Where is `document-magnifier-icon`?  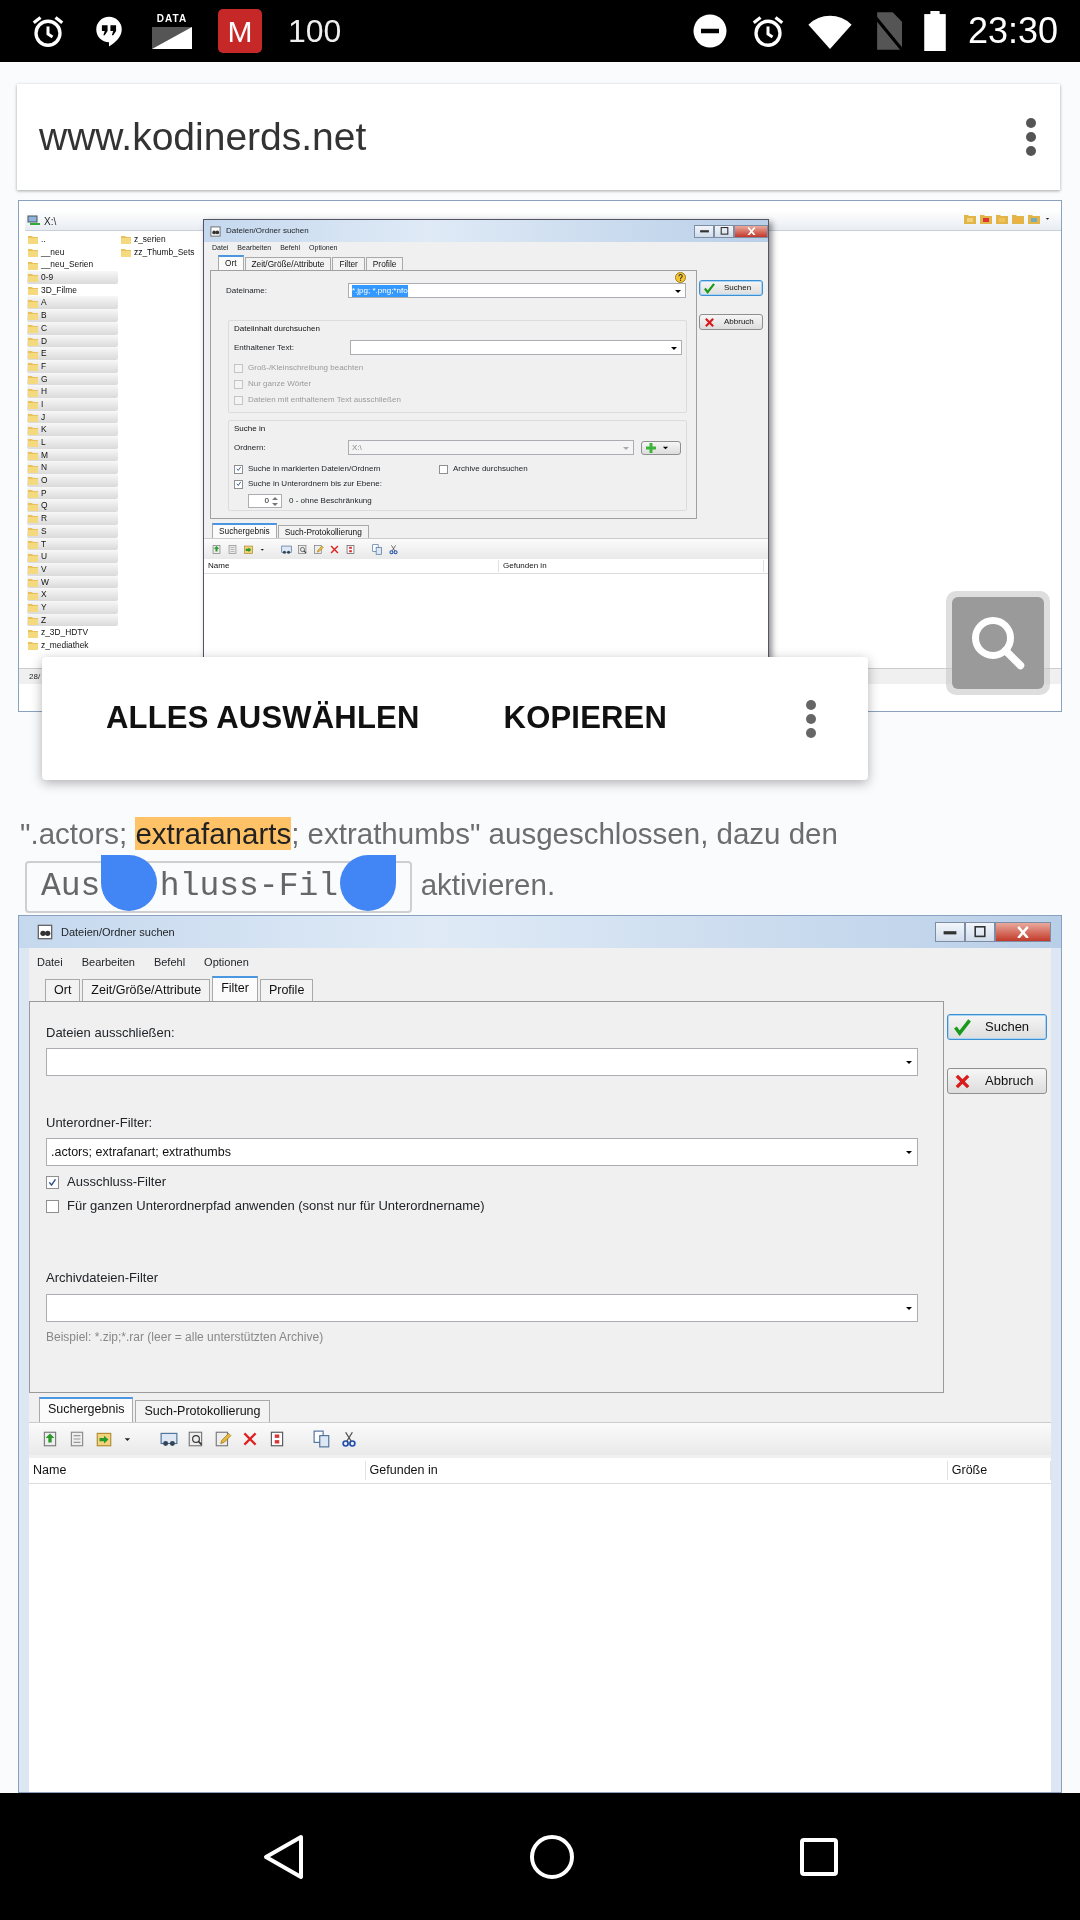
document-magnifier-icon is located at coordinates (195, 1439).